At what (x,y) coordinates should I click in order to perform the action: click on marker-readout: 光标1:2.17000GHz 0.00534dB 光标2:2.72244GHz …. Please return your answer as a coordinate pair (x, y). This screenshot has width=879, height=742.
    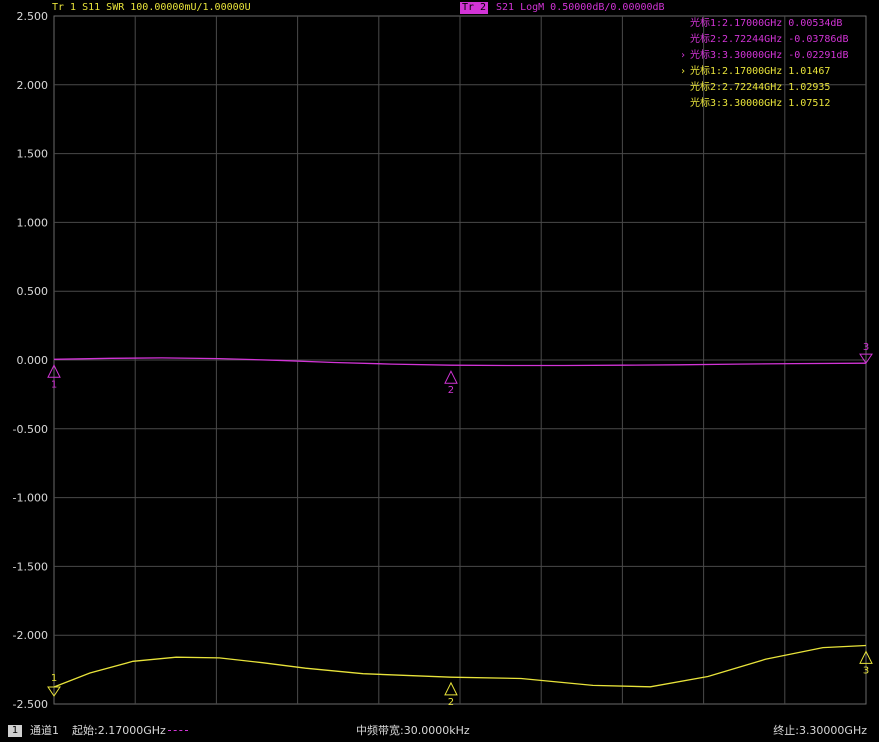
    Looking at the image, I should click on (775, 64).